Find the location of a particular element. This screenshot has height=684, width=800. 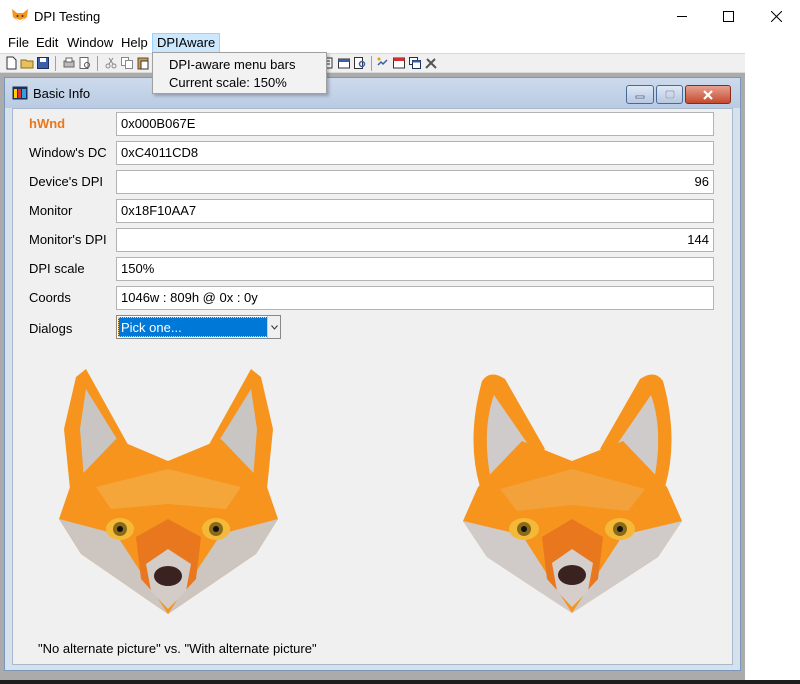

window-dc-field: 0xC4011CD8 is located at coordinates (415, 153).